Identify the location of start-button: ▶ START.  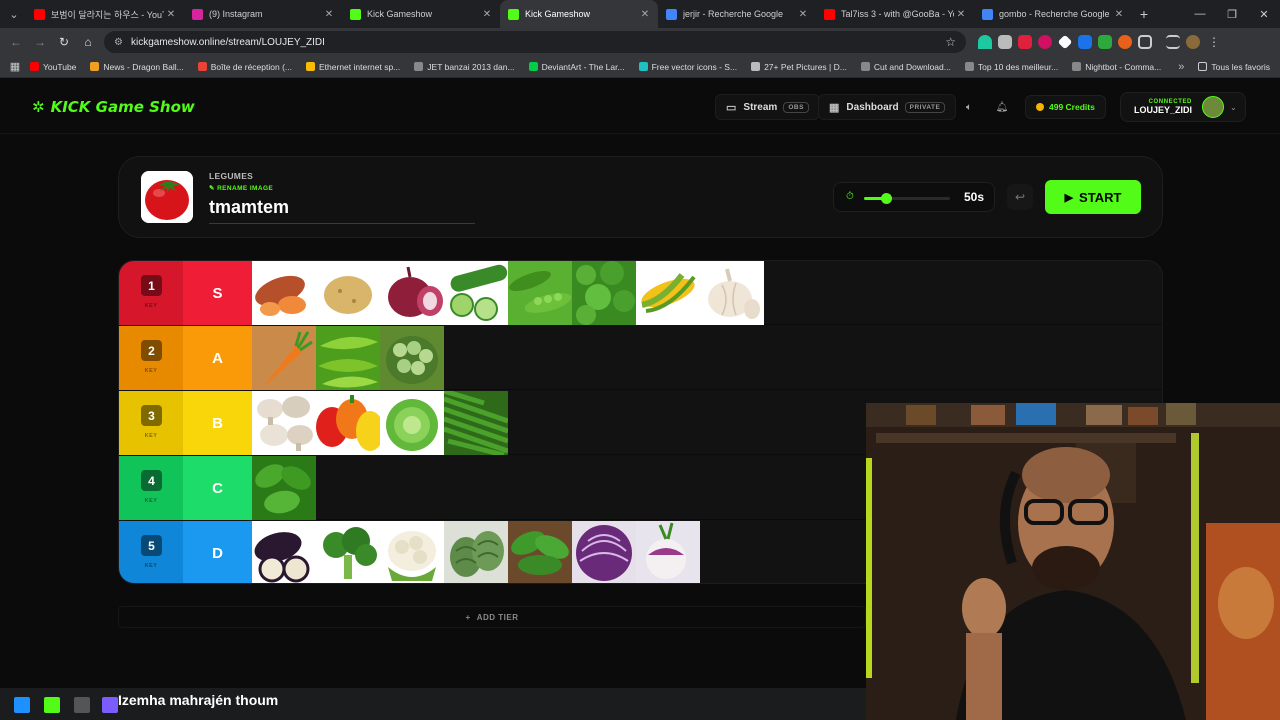
(1093, 197).